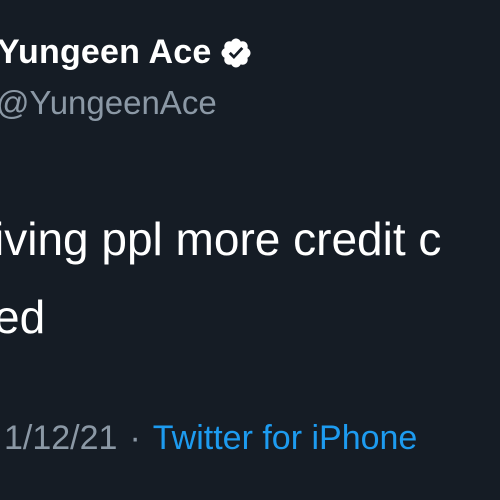  I want to click on tweet-meta: 1/12/21 · Twitter for iPhone, so click(210, 438).